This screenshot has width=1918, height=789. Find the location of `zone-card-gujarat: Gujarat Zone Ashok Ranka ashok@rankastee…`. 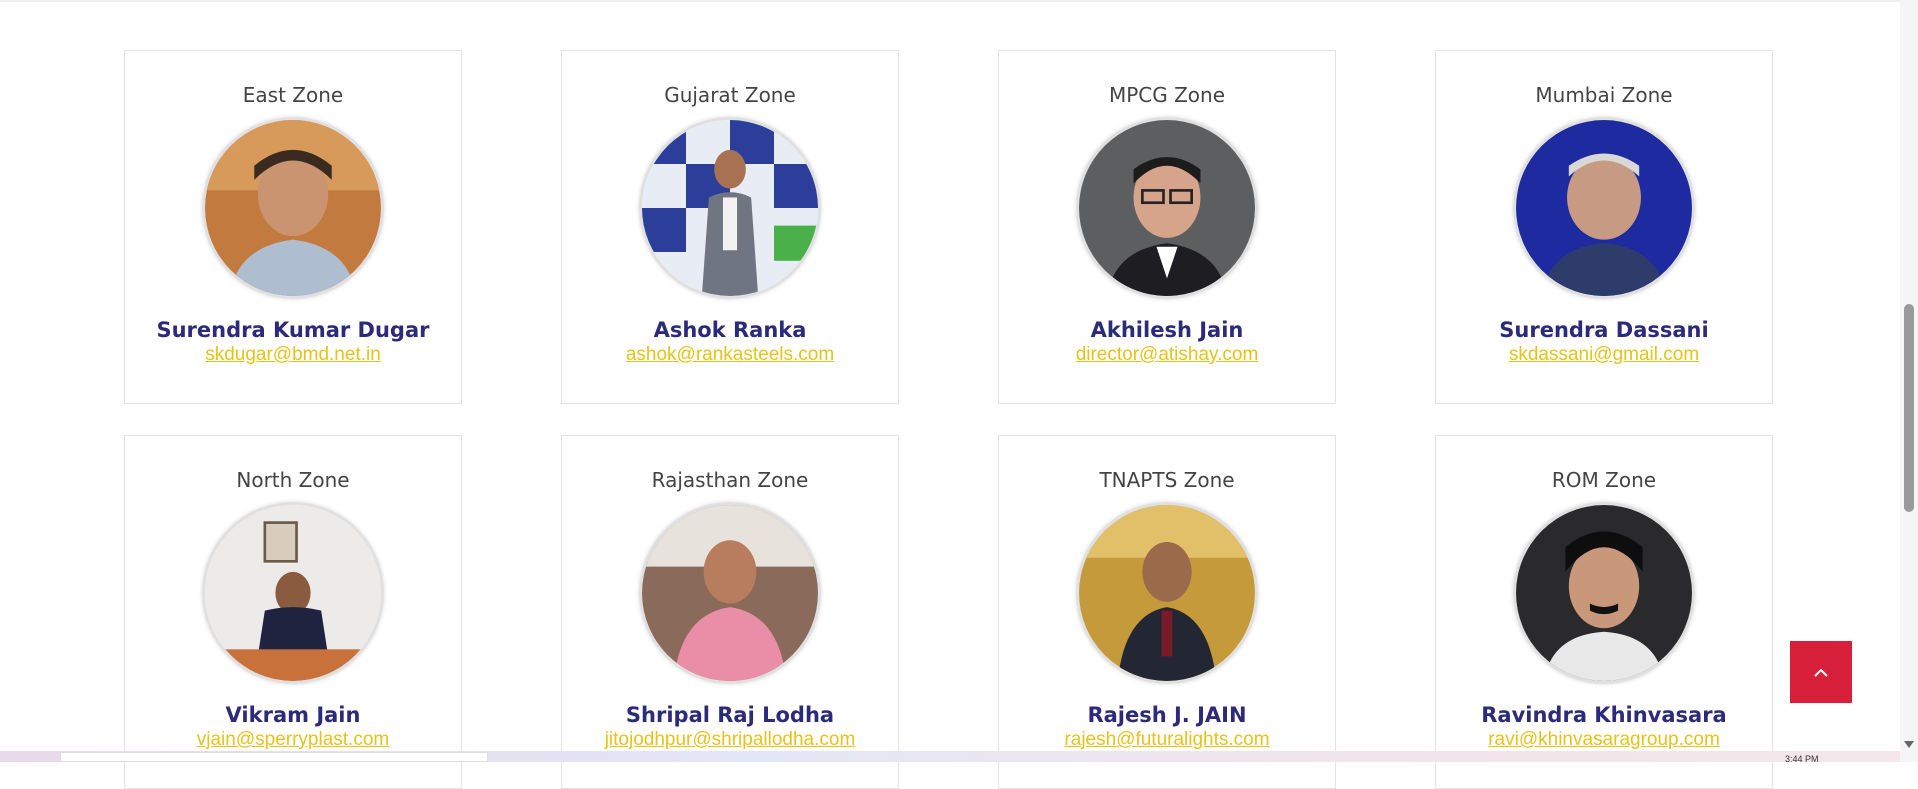

zone-card-gujarat: Gujarat Zone Ashok Ranka ashok@rankastee… is located at coordinates (730, 227).